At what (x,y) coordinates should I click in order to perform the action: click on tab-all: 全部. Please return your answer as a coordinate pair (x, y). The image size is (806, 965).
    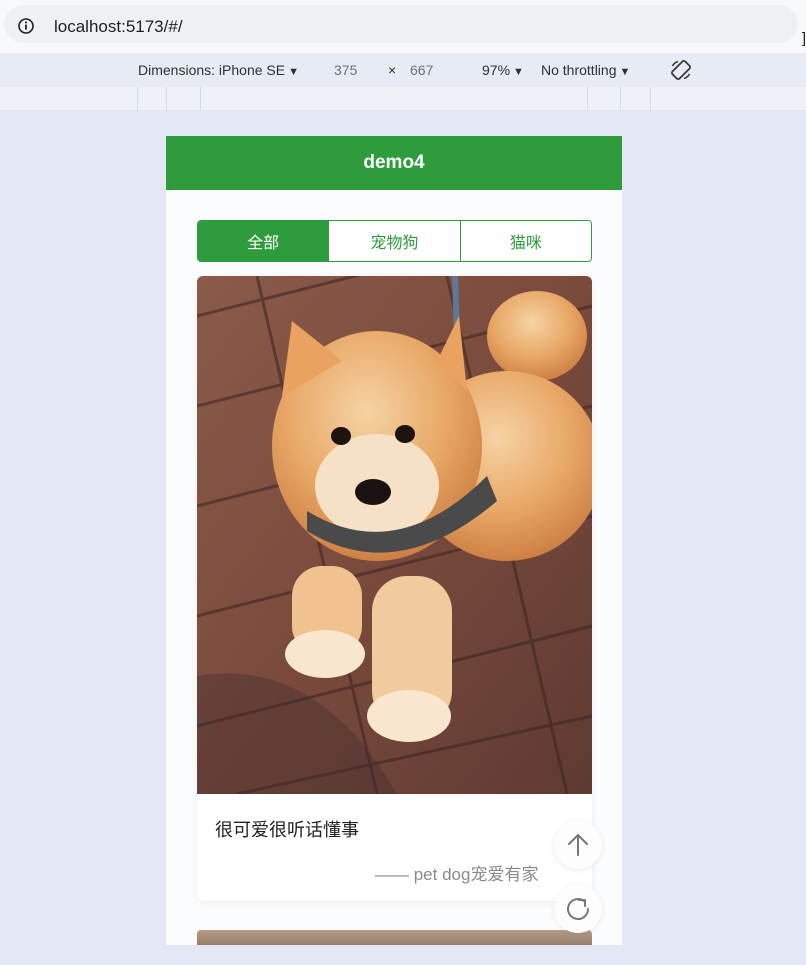
    Looking at the image, I should click on (263, 241).